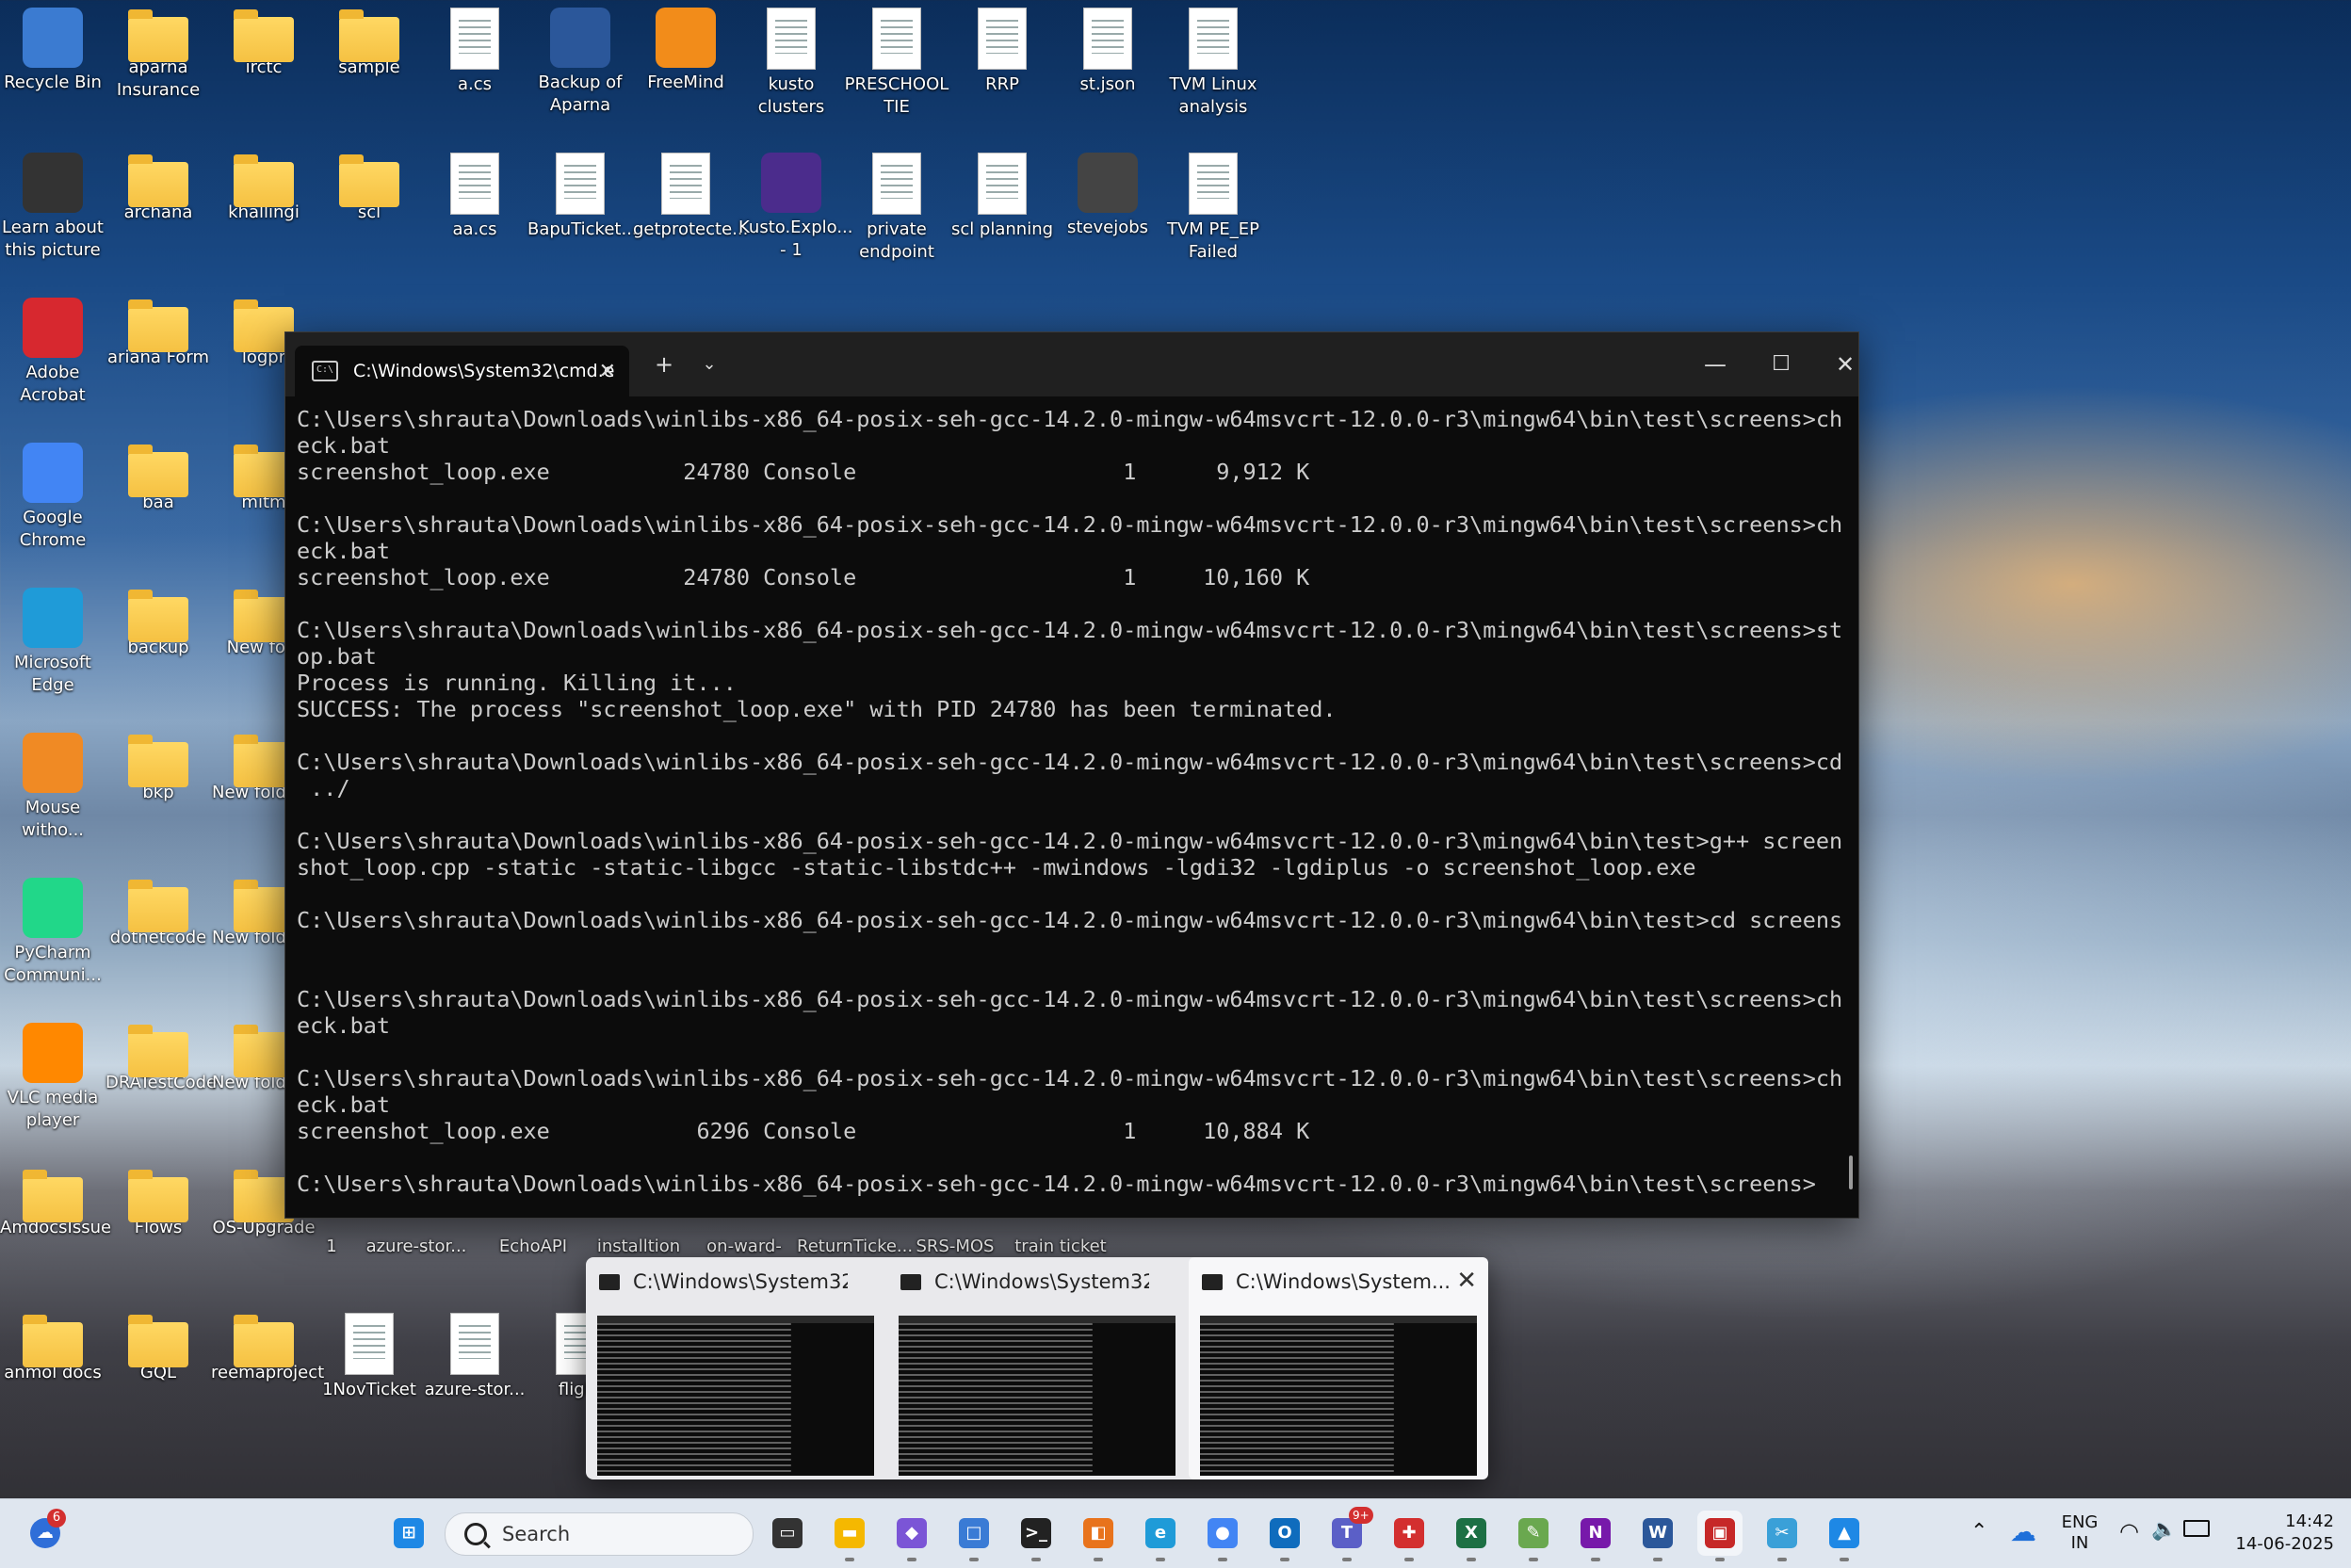  I want to click on desktop-icon: bkp, so click(158, 764).